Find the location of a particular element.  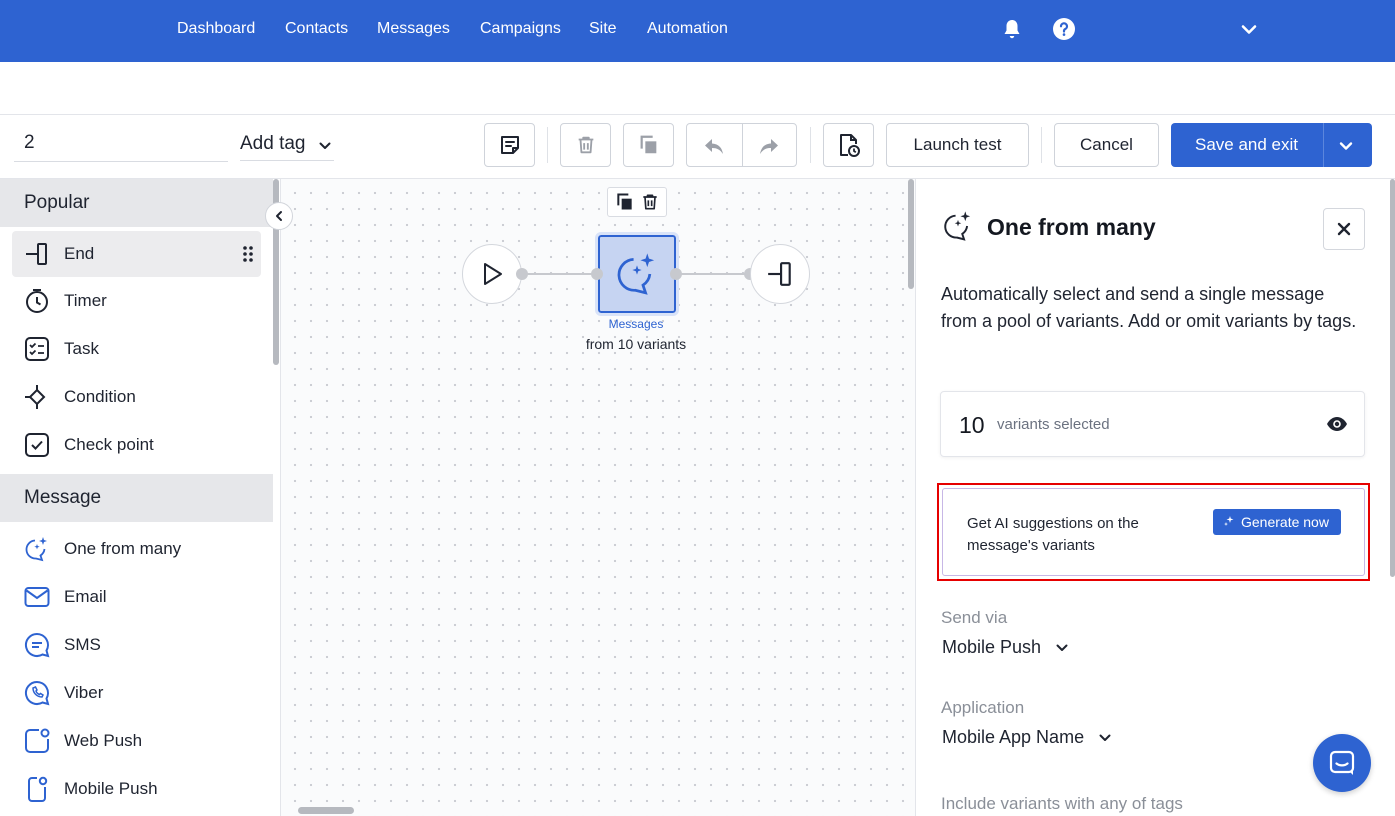

delete-button is located at coordinates (585, 145).